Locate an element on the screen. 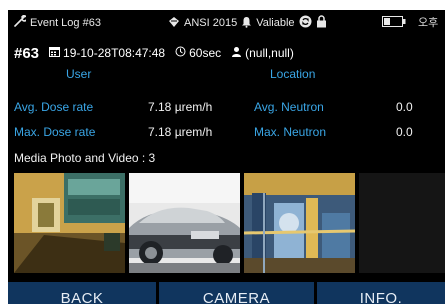 Image resolution: width=445 pixels, height=304 pixels. avg-neutron-value: 0.0 is located at coordinates (404, 107).